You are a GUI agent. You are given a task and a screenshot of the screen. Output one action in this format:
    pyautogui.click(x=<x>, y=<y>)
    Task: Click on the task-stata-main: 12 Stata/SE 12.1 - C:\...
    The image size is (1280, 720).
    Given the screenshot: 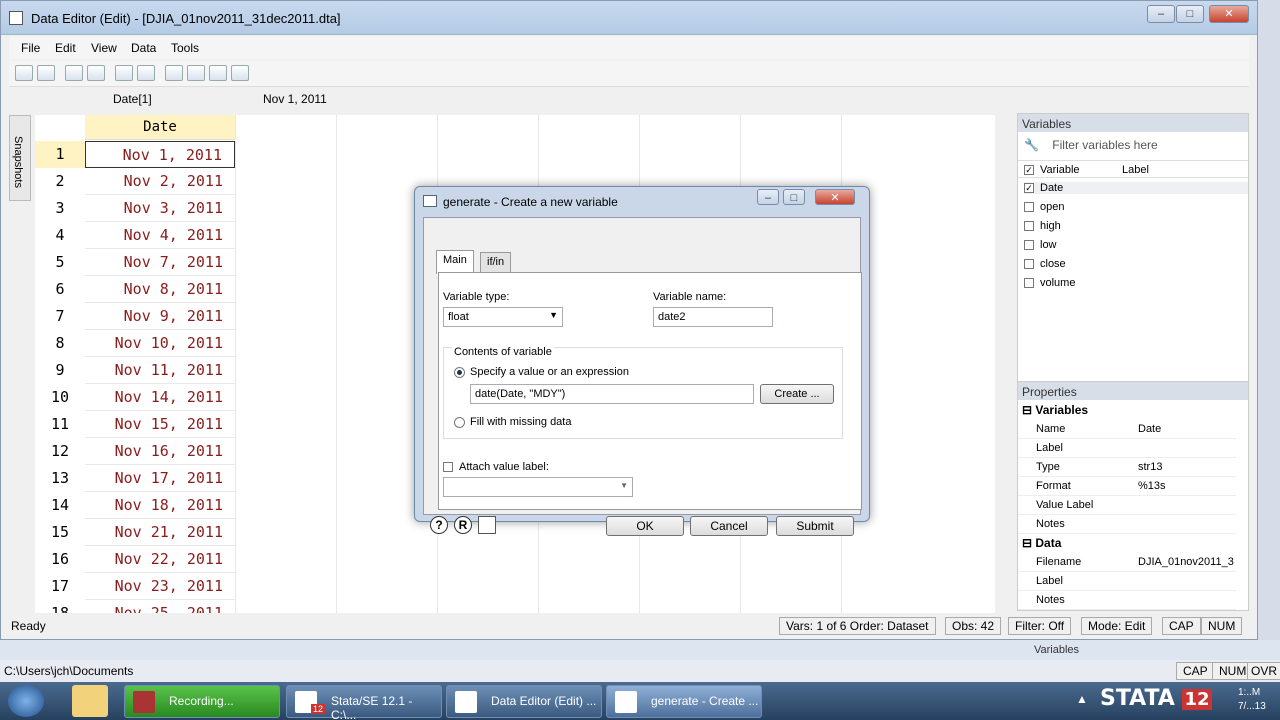 What is the action you would take?
    pyautogui.click(x=364, y=702)
    